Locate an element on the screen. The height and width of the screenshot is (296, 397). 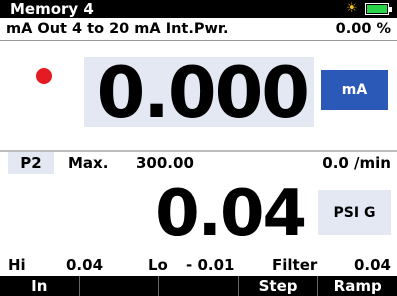
main-value: 0.000 is located at coordinates (203, 93).